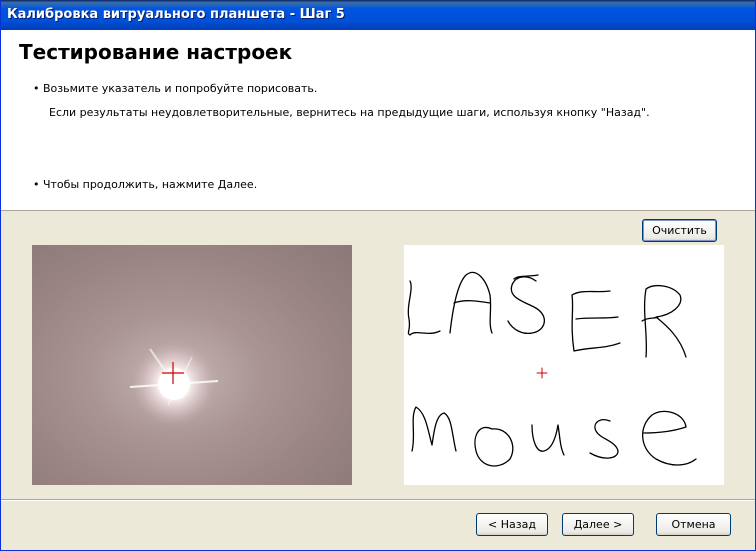  What do you see at coordinates (598, 524) in the screenshot?
I see `next-button: Далее >` at bounding box center [598, 524].